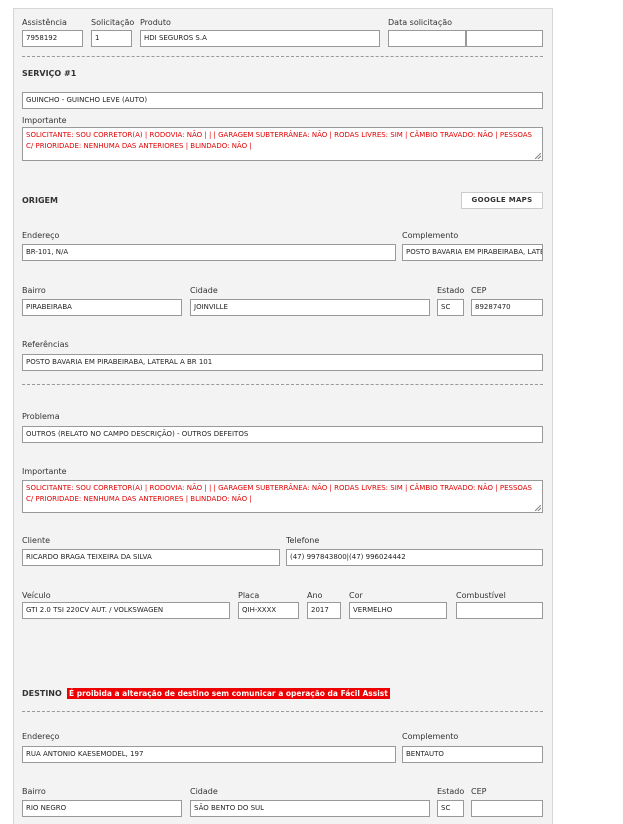 The height and width of the screenshot is (824, 623). What do you see at coordinates (36, 540) in the screenshot?
I see `cliente-label: Cliente` at bounding box center [36, 540].